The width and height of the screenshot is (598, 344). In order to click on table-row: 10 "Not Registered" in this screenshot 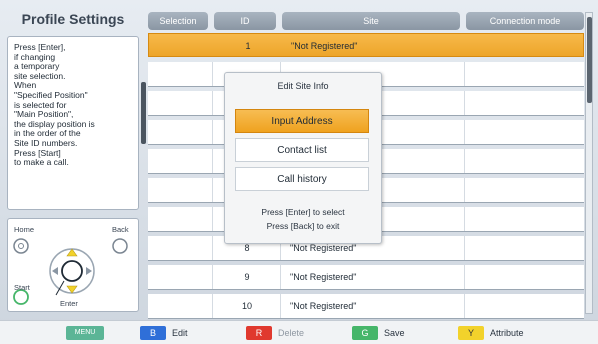, I will do `click(366, 306)`.